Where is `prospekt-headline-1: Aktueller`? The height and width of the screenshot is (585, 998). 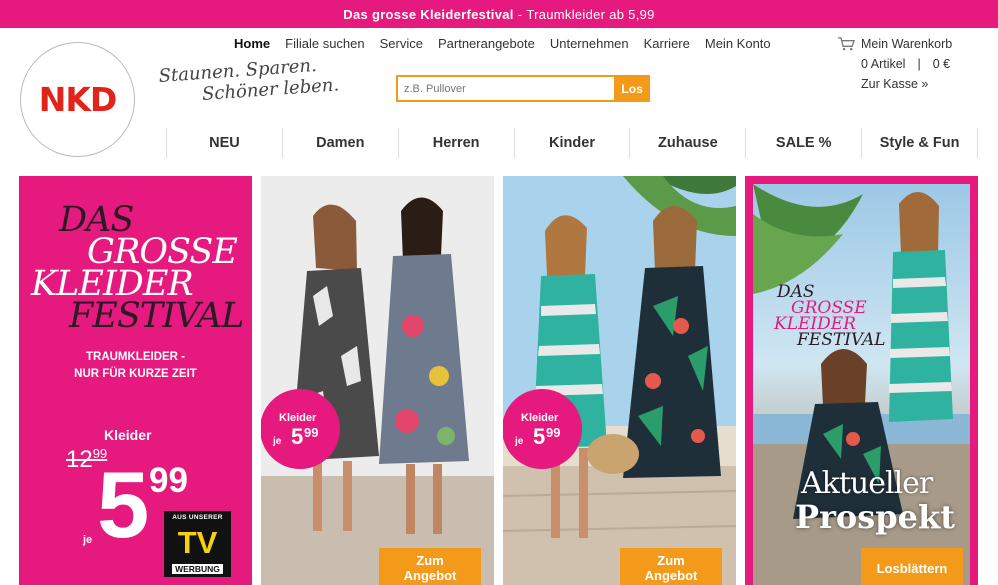 prospekt-headline-1: Aktueller is located at coordinates (867, 483).